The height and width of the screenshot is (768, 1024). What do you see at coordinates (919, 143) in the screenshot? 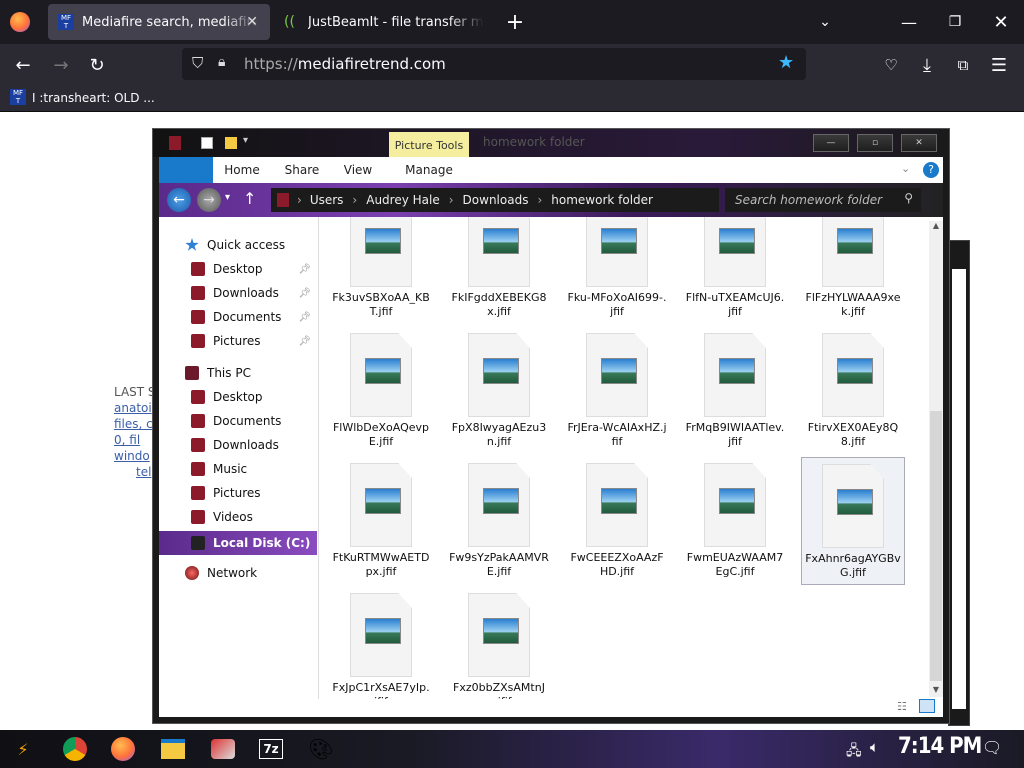
I see `close-button: ✕` at bounding box center [919, 143].